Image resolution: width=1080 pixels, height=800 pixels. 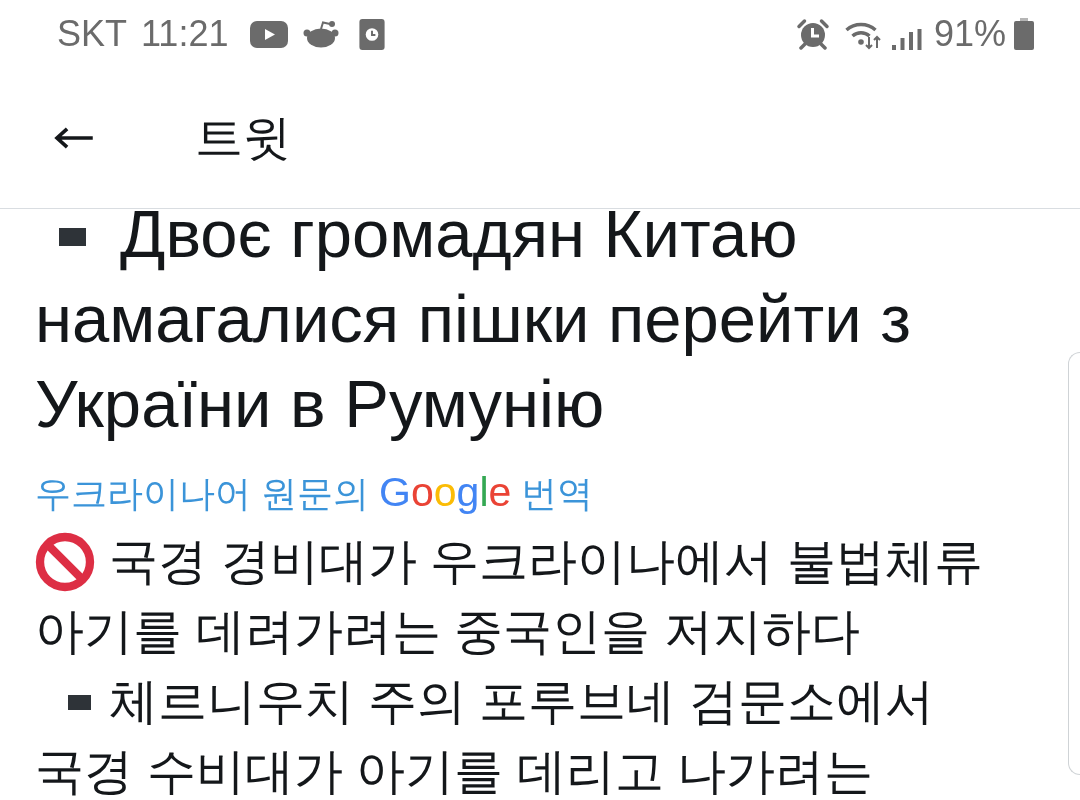 I want to click on translated-text: 국경 수비대가 아기를 데리고 나가려는, so click(x=454, y=771).